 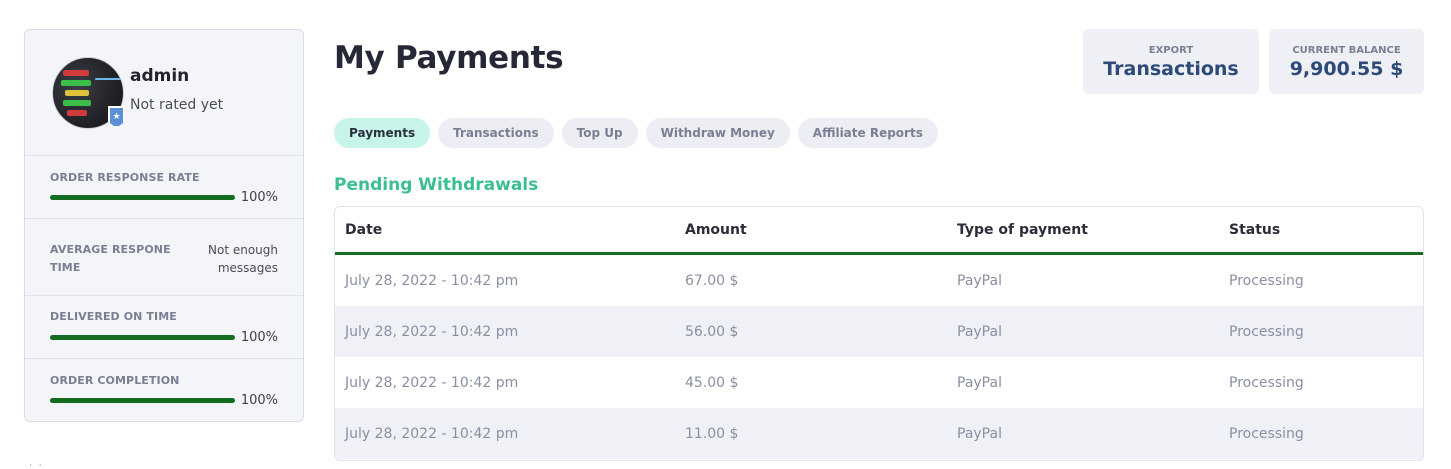 What do you see at coordinates (116, 117) in the screenshot?
I see `star-shield-icon: ★` at bounding box center [116, 117].